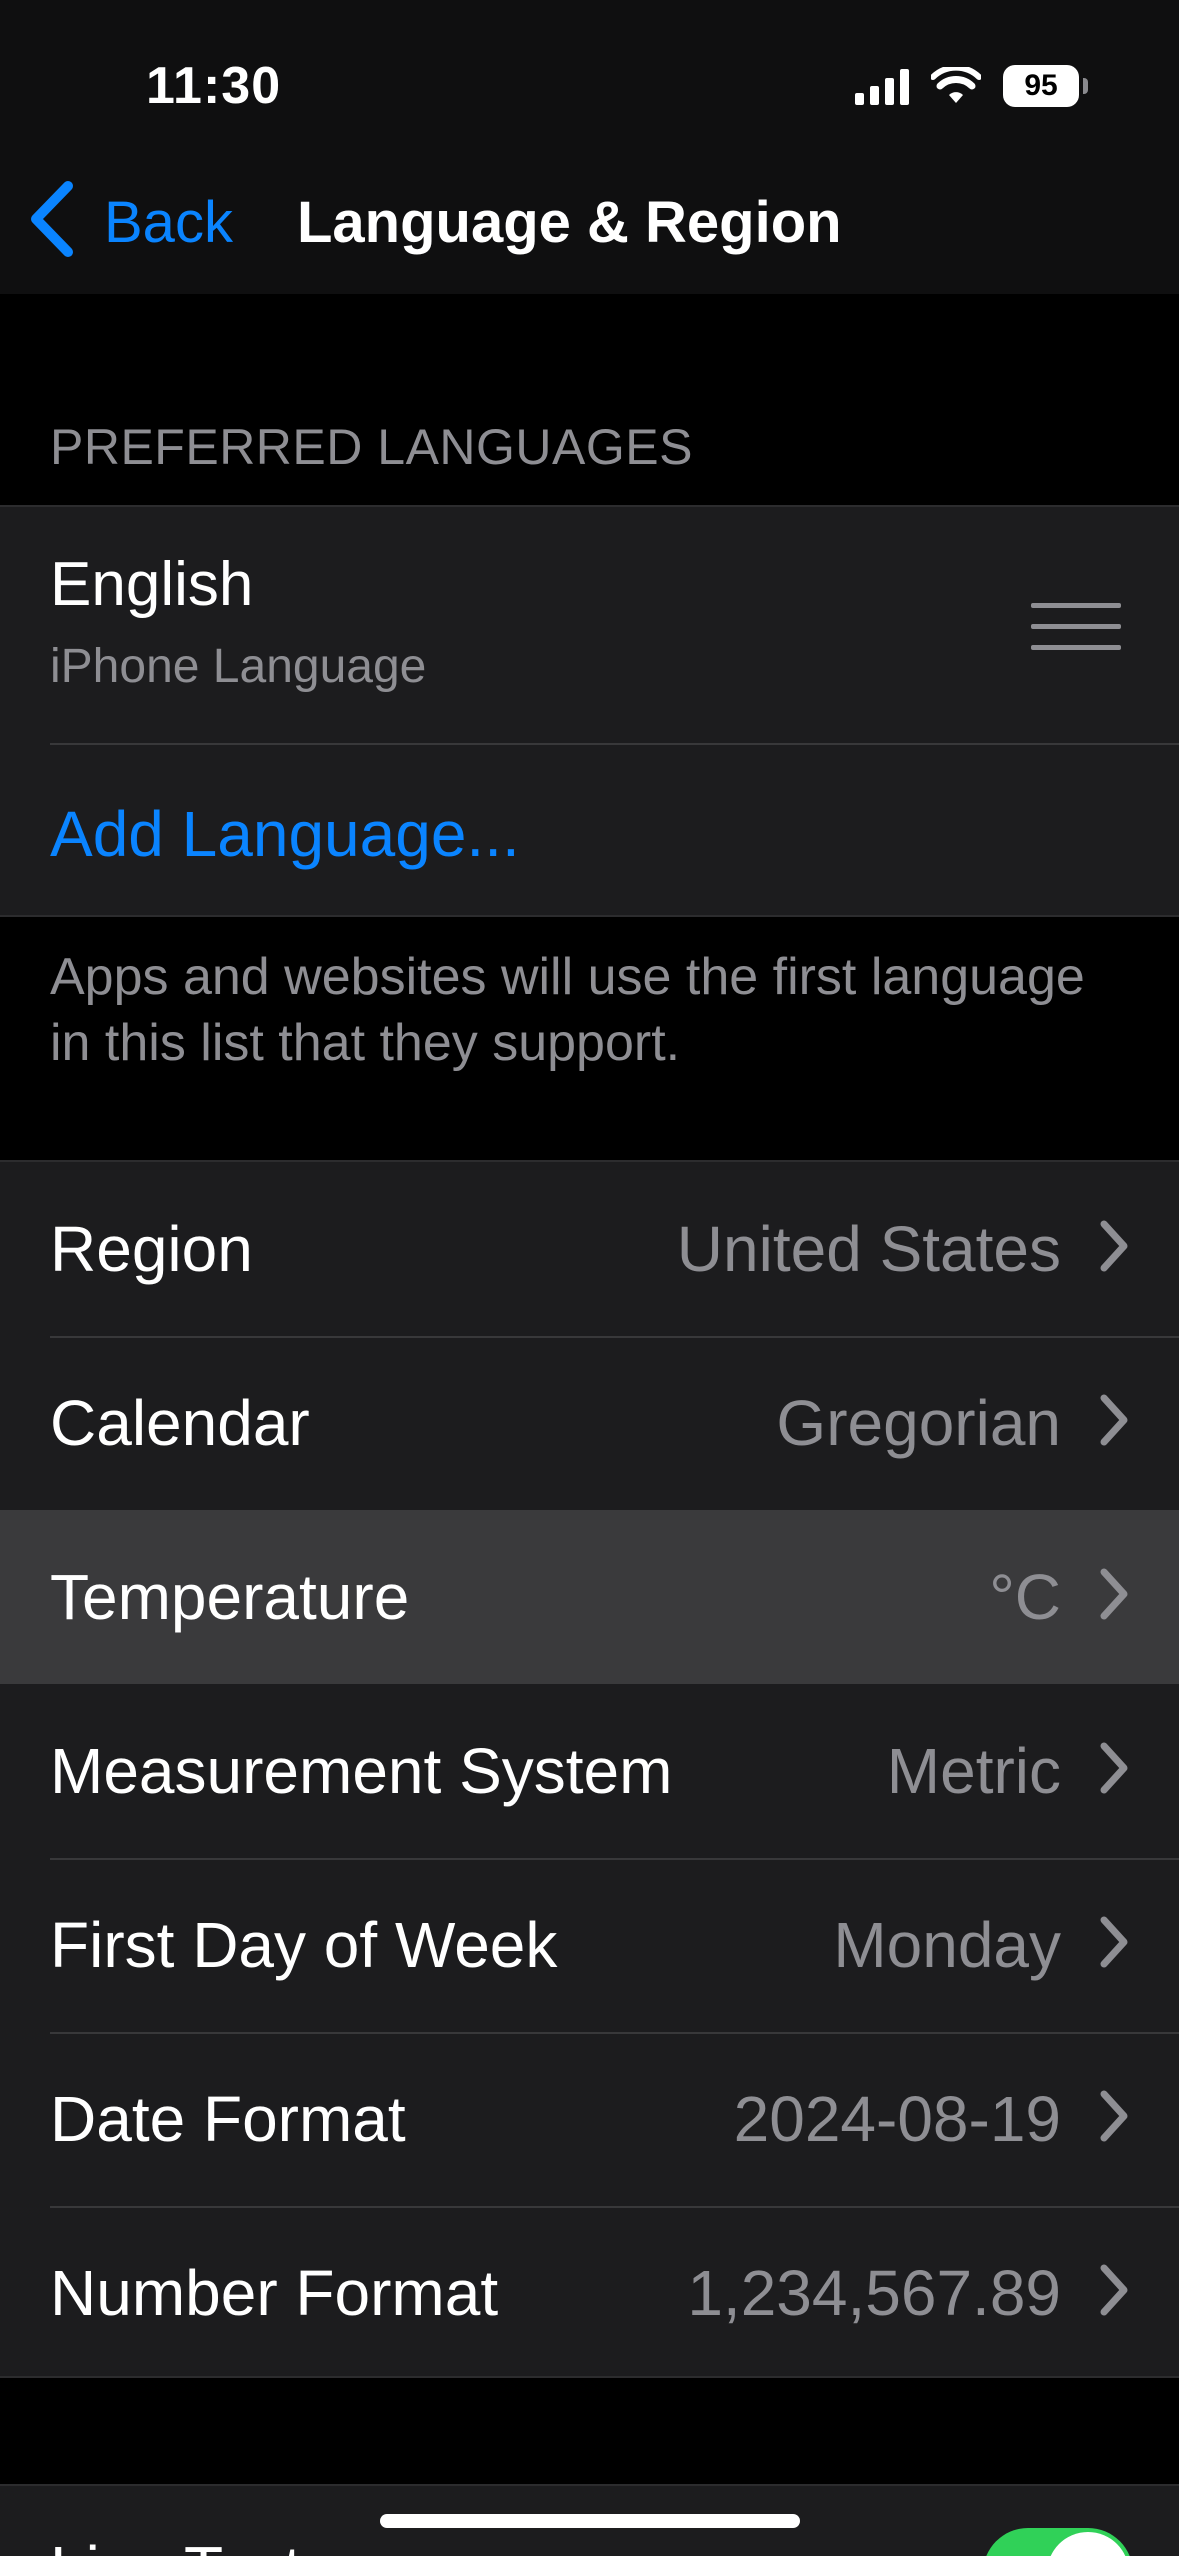  I want to click on cellular-signal-icon, so click(882, 86).